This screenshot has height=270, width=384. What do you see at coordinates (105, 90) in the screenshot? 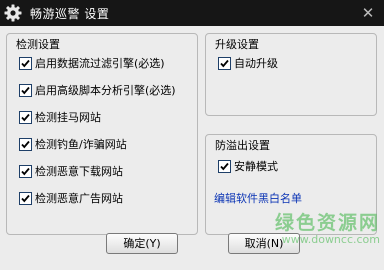
I see `checkbox-label: 启用高级脚本分析引擎(必选)` at bounding box center [105, 90].